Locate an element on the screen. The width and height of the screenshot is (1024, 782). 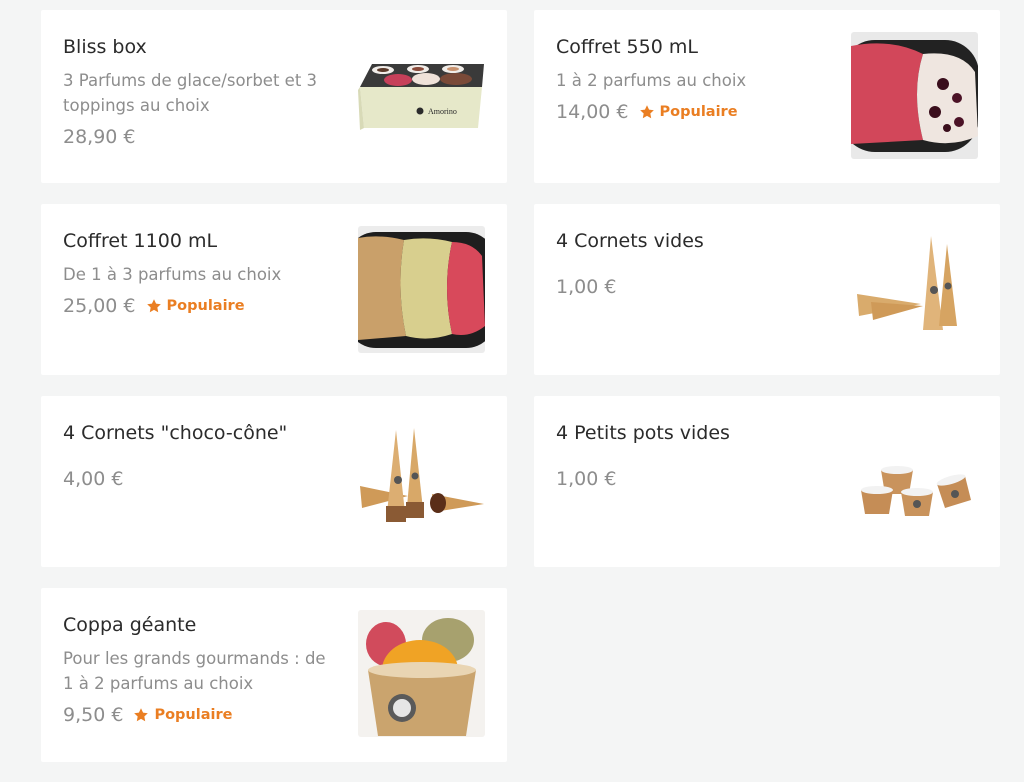
product-price: 9,50 € is located at coordinates (93, 715).